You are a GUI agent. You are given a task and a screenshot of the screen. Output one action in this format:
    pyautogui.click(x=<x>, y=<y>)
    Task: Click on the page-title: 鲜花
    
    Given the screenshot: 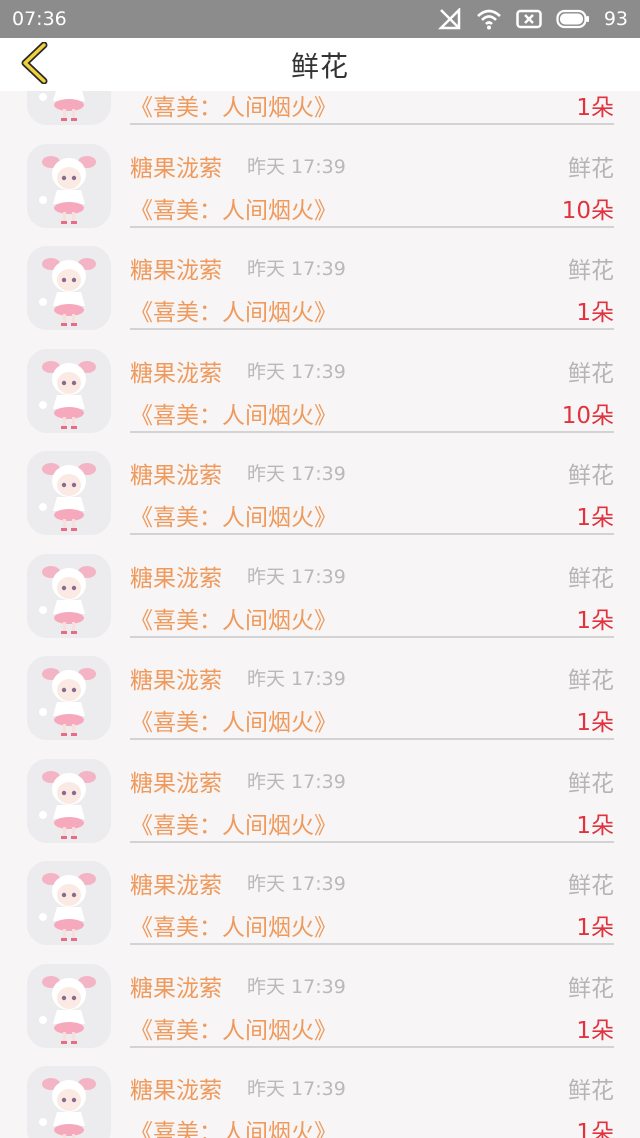 What is the action you would take?
    pyautogui.click(x=319, y=66)
    